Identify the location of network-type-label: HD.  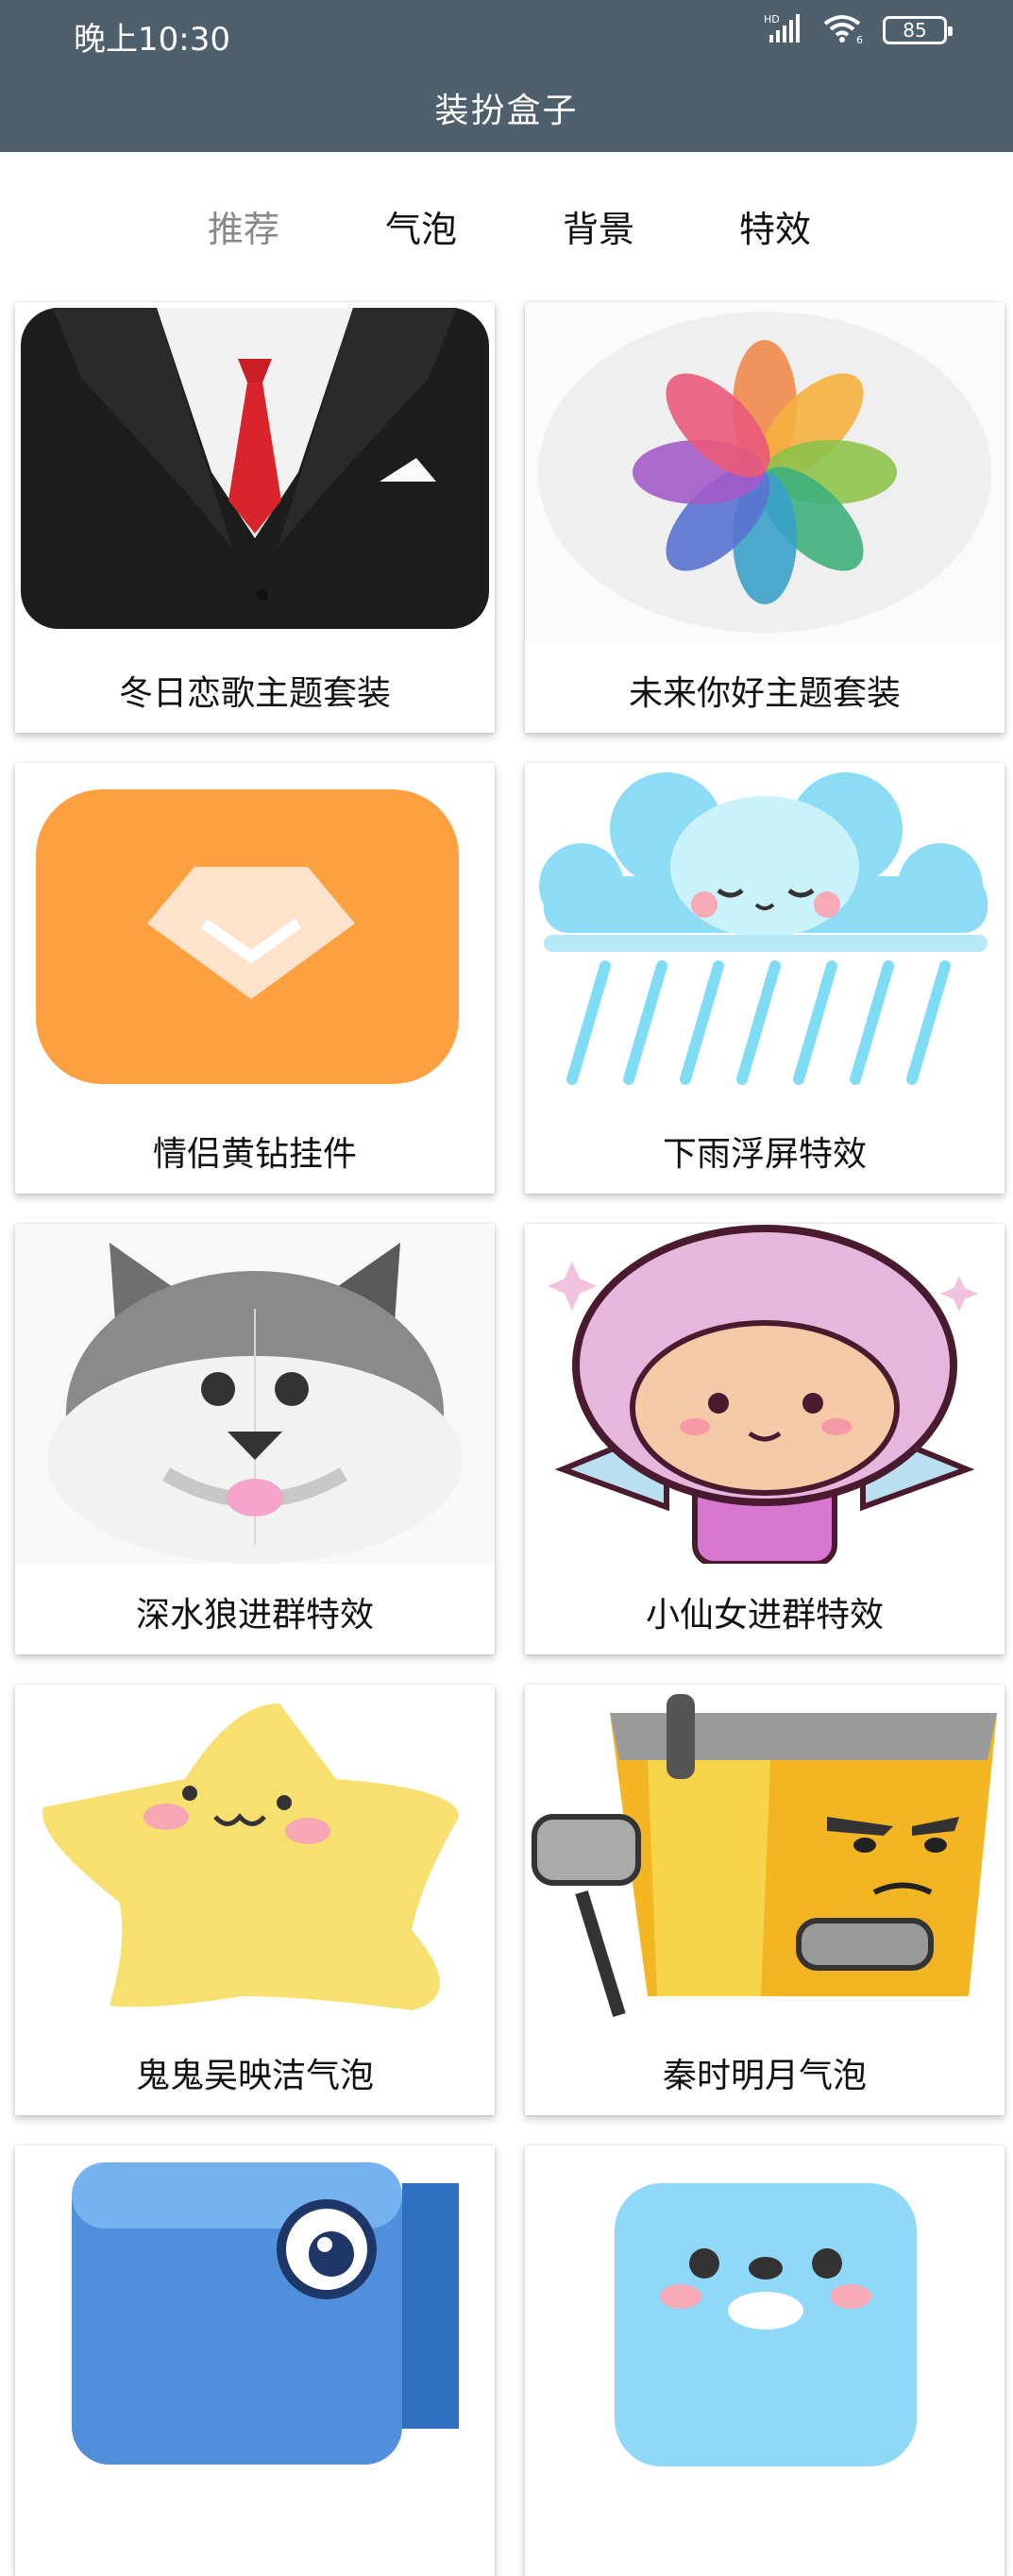
(772, 19).